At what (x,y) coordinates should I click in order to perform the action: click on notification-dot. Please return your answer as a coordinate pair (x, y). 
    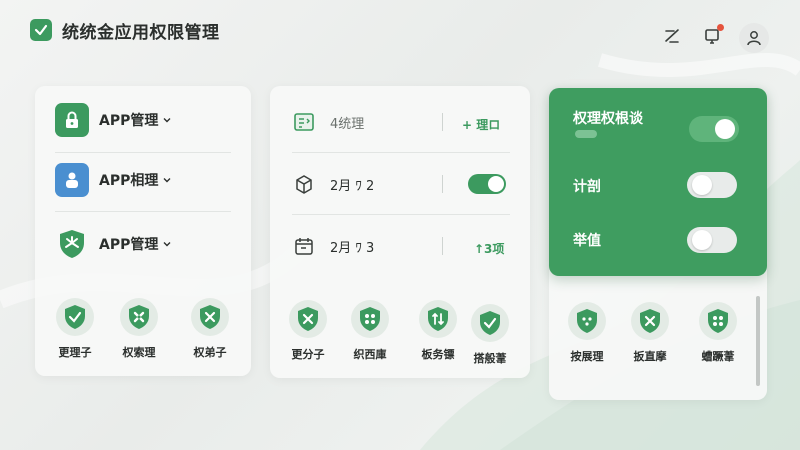
    Looking at the image, I should click on (720, 27).